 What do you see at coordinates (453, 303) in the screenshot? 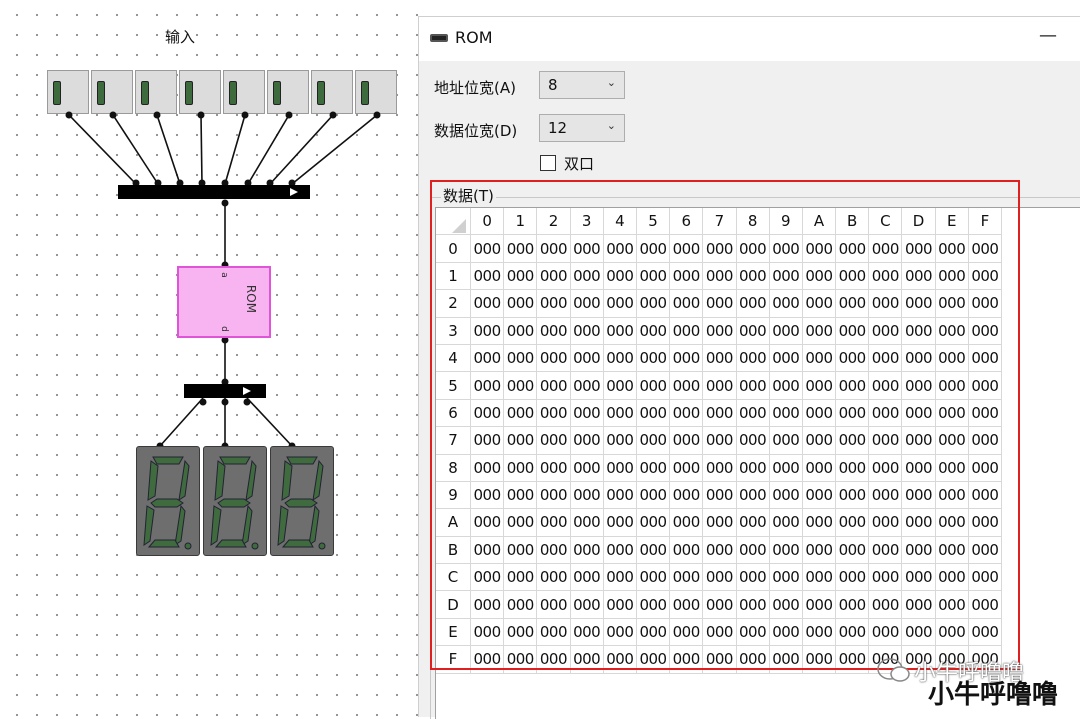
I see `row-header: 2` at bounding box center [453, 303].